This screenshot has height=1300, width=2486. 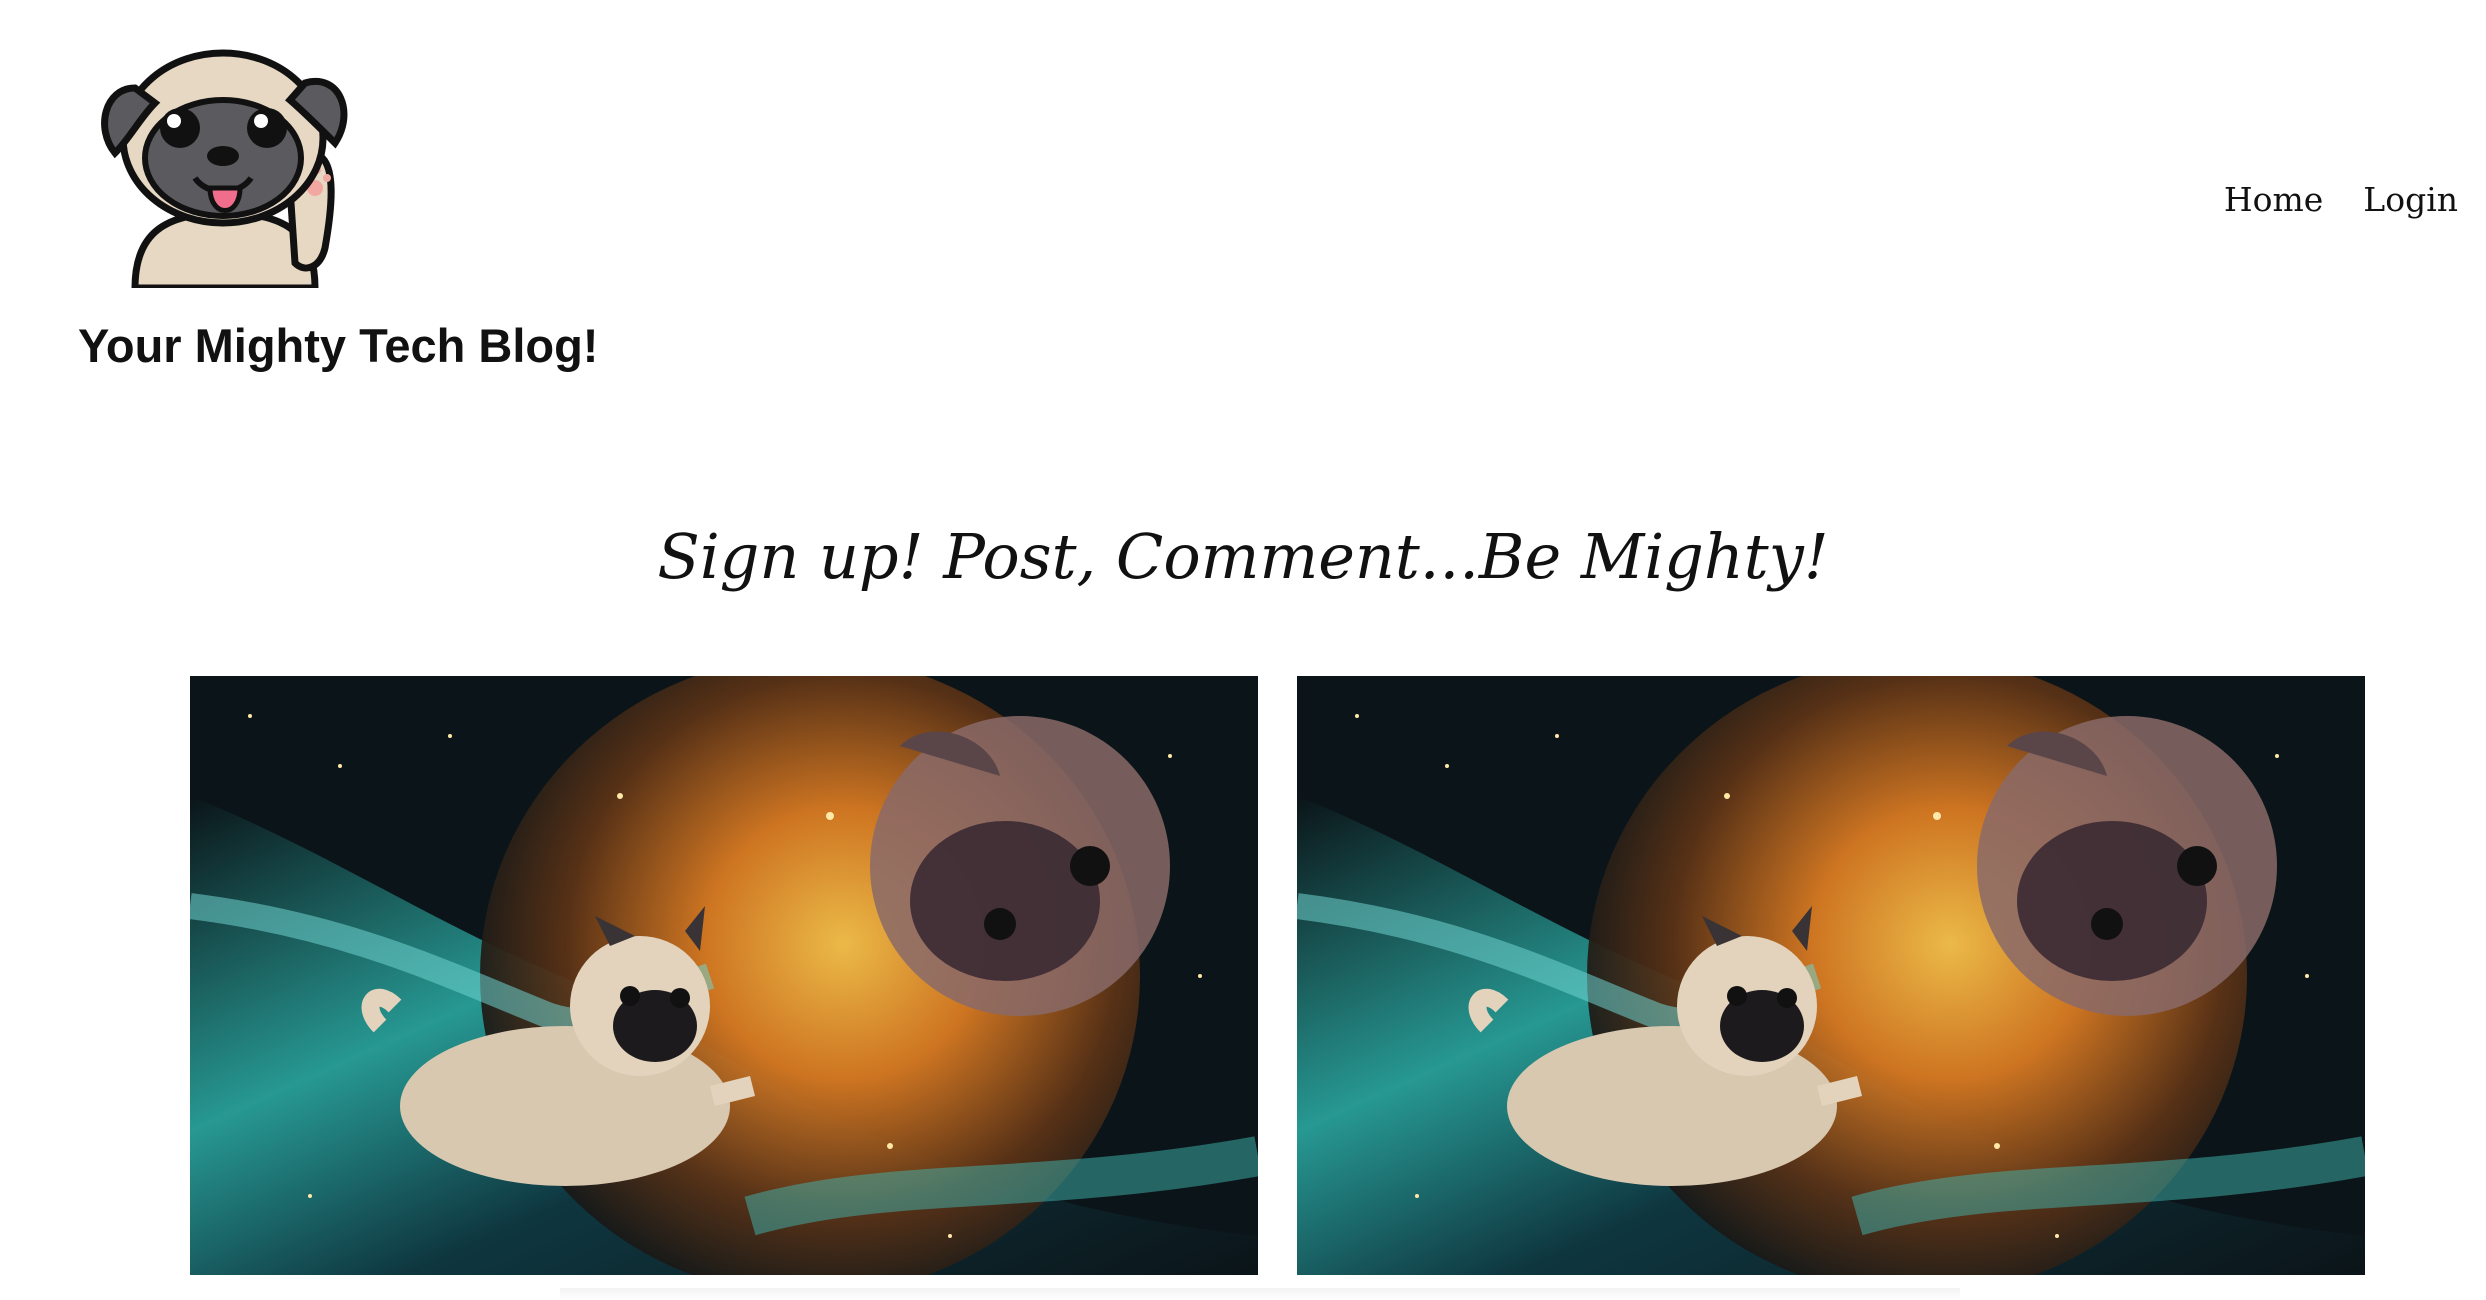 What do you see at coordinates (224, 170) in the screenshot?
I see `pug-waving-icon` at bounding box center [224, 170].